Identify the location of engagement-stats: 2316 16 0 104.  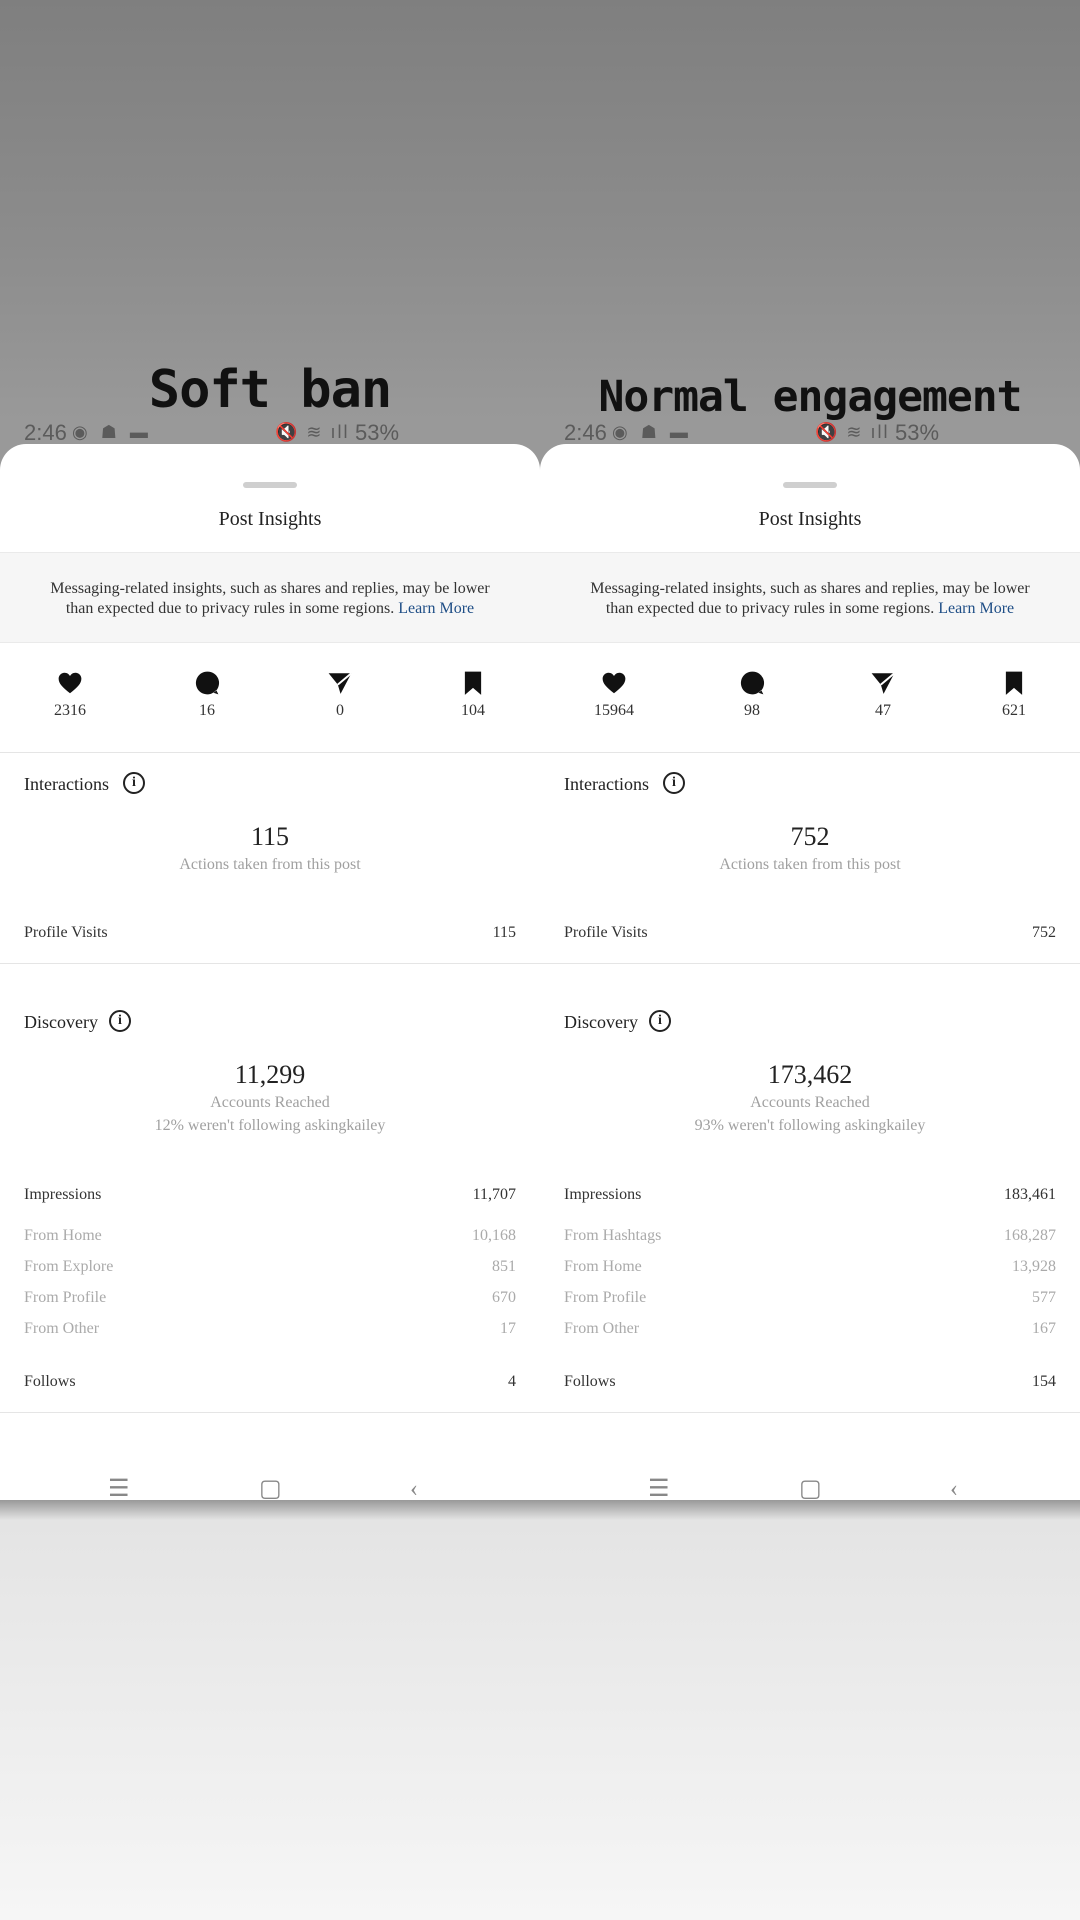
(270, 698).